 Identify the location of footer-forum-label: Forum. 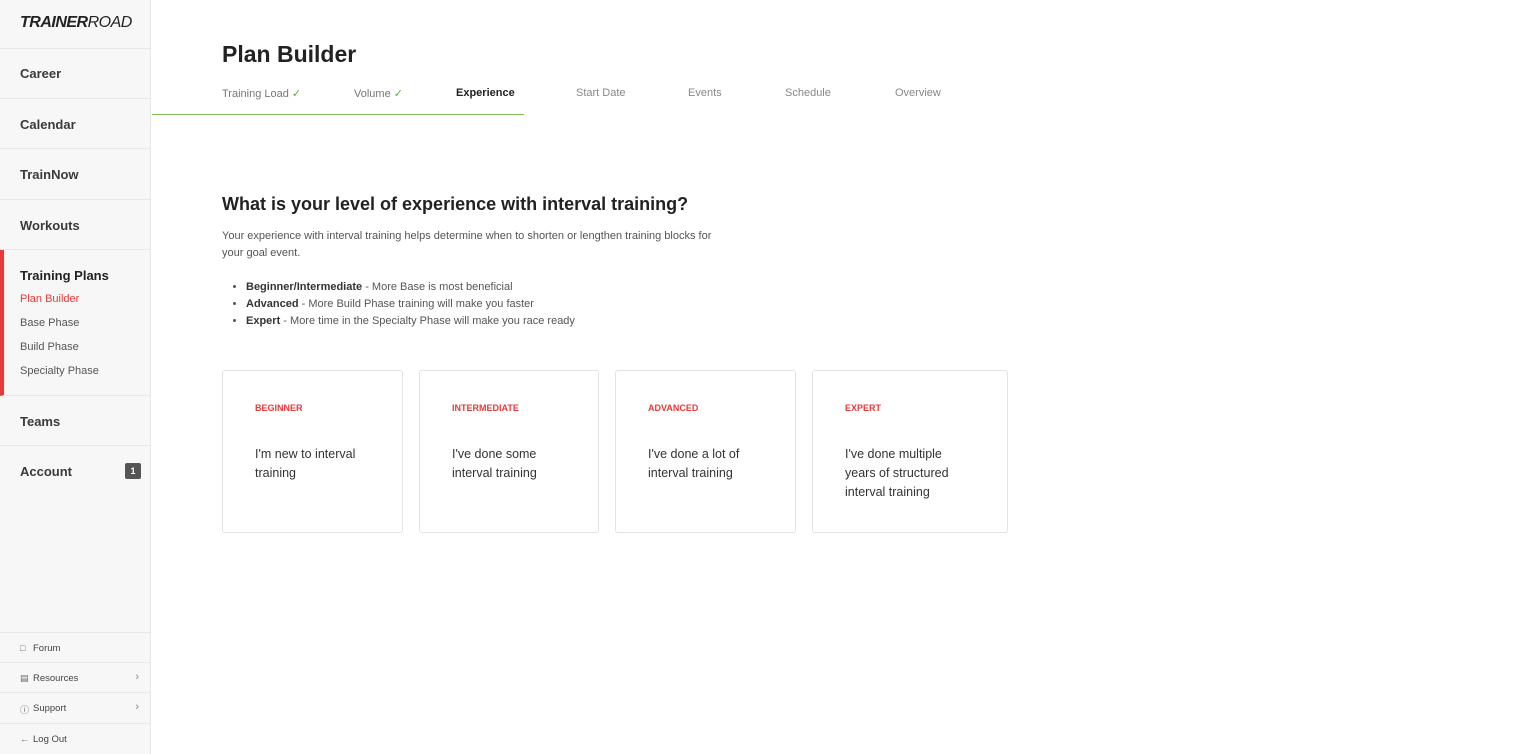
(47, 648).